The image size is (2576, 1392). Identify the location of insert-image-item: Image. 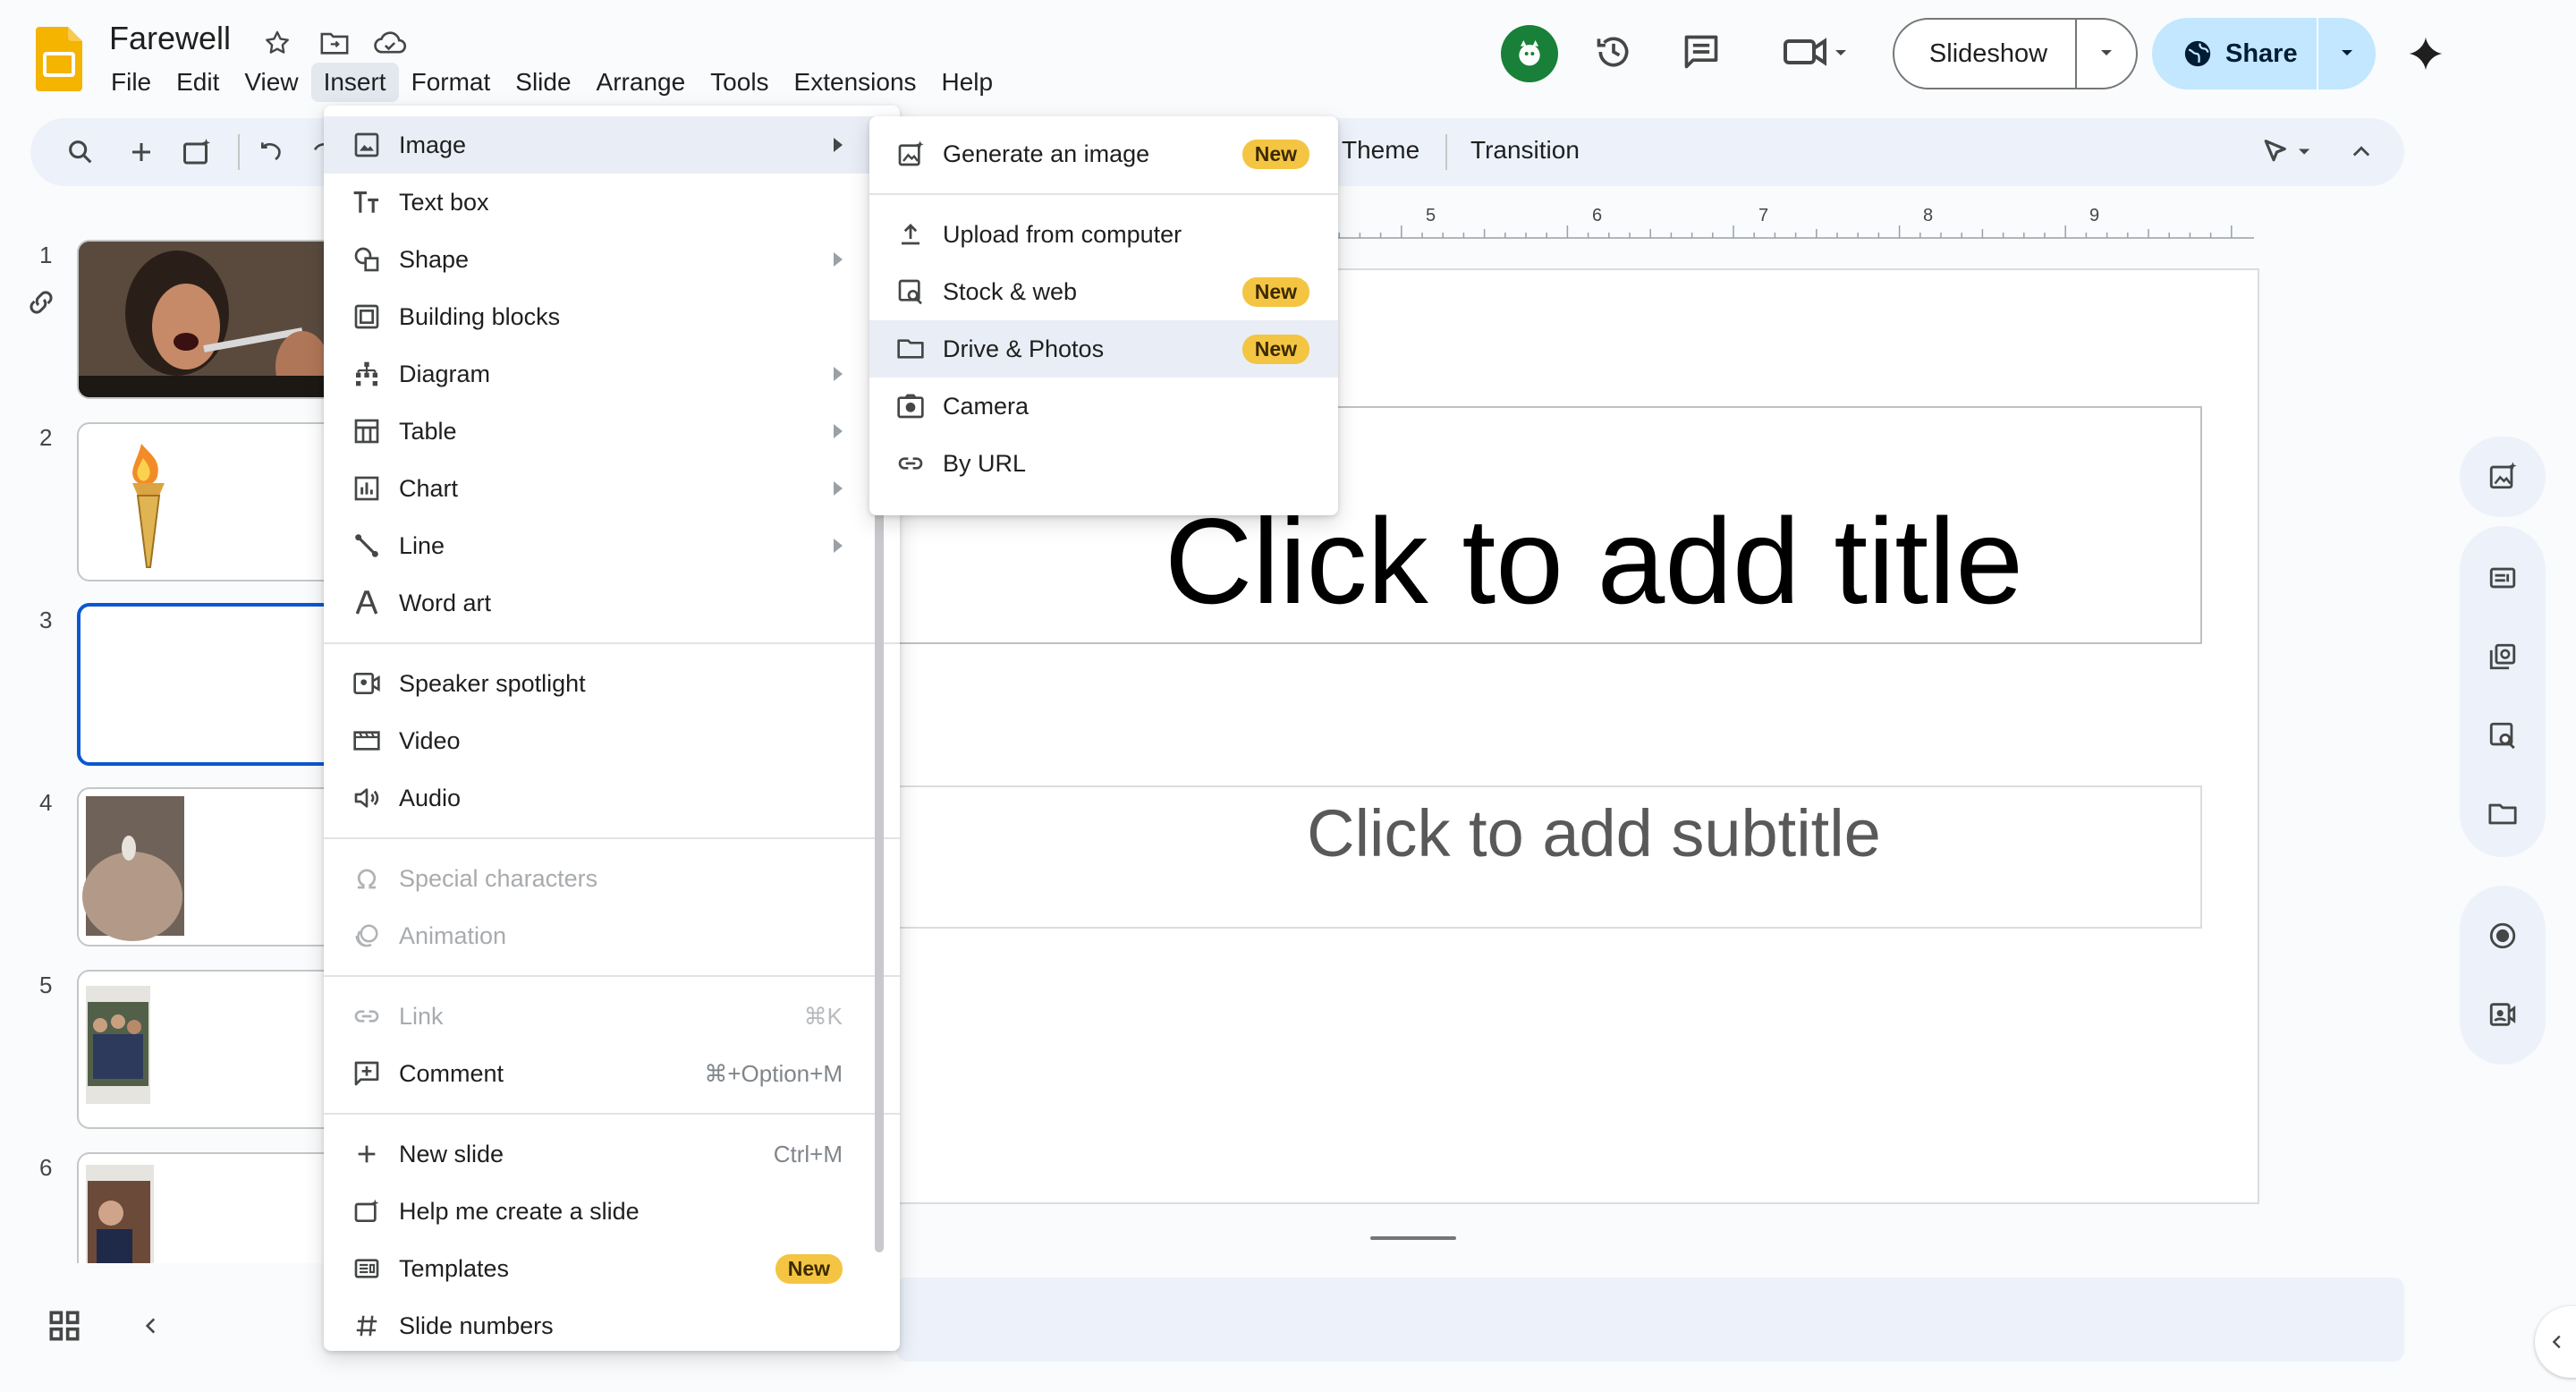
(612, 145).